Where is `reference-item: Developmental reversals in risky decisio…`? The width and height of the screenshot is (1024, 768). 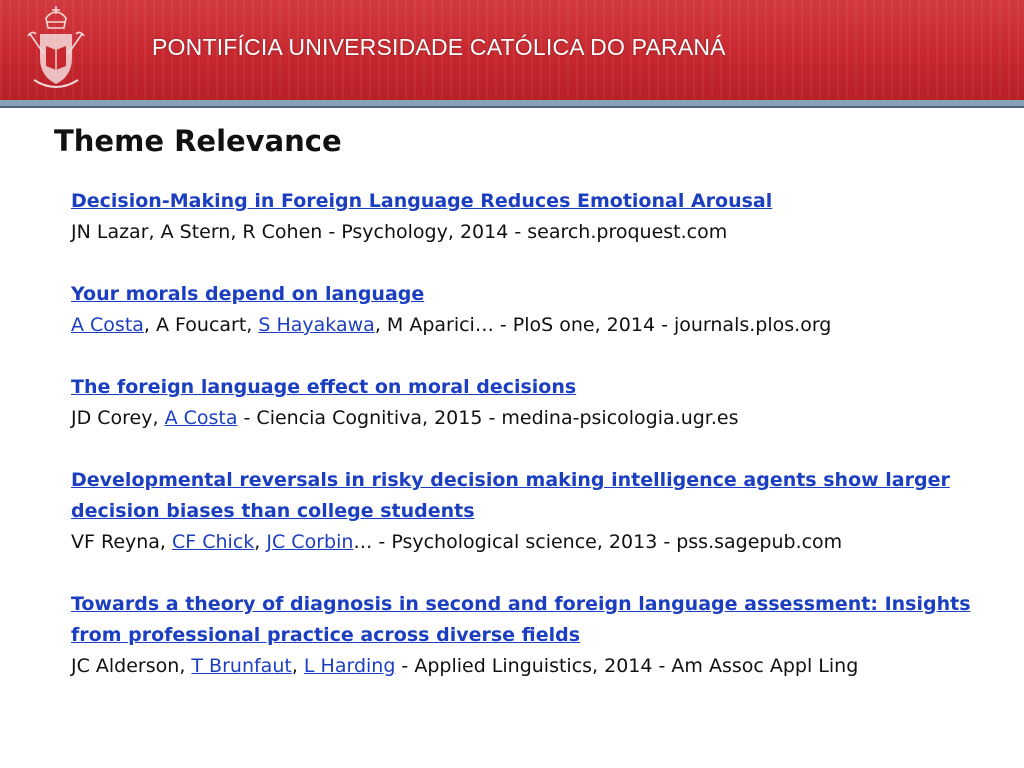
reference-item: Developmental reversals in risky decisio… is located at coordinates (521, 511).